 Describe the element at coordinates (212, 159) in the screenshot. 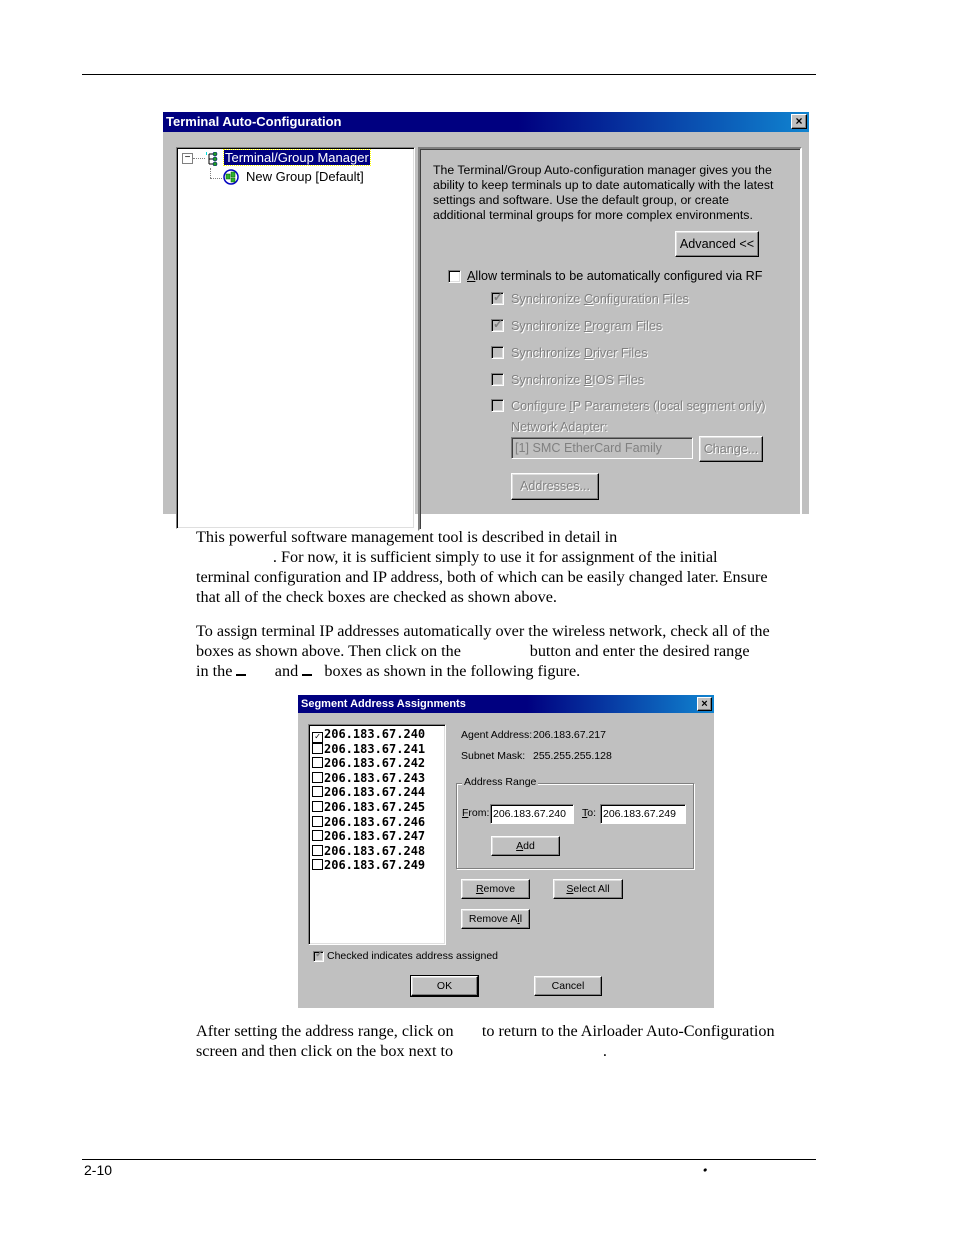

I see `group-manager-icon` at that location.